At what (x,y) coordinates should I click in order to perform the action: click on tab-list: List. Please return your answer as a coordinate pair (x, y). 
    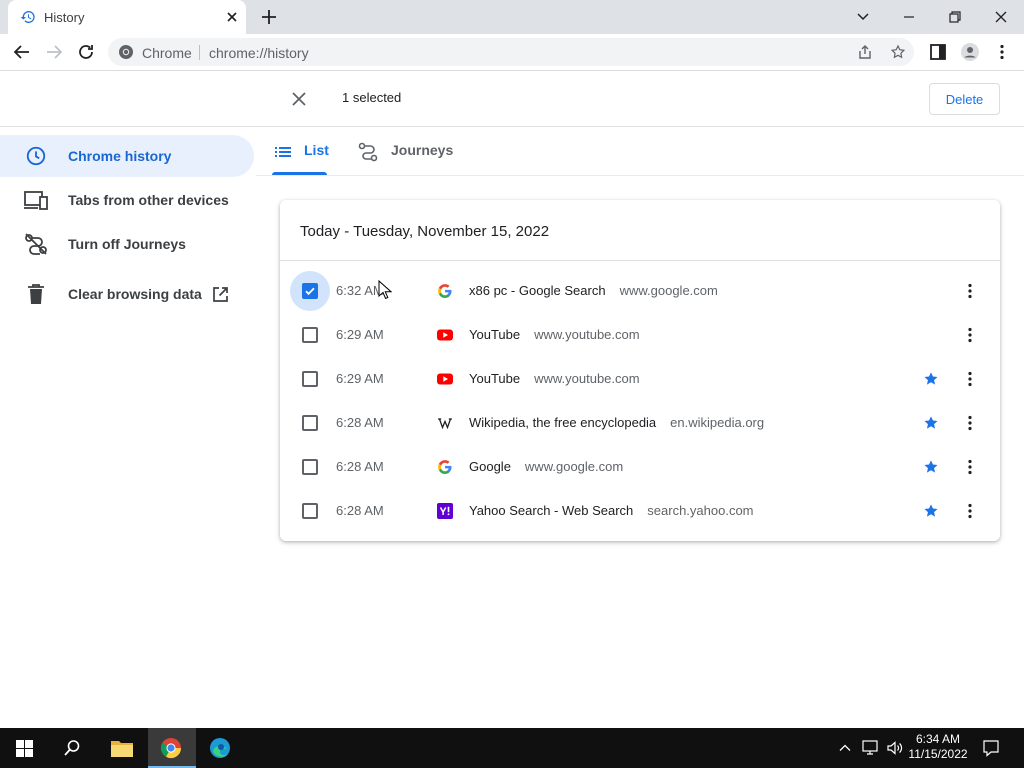
    Looking at the image, I should click on (302, 152).